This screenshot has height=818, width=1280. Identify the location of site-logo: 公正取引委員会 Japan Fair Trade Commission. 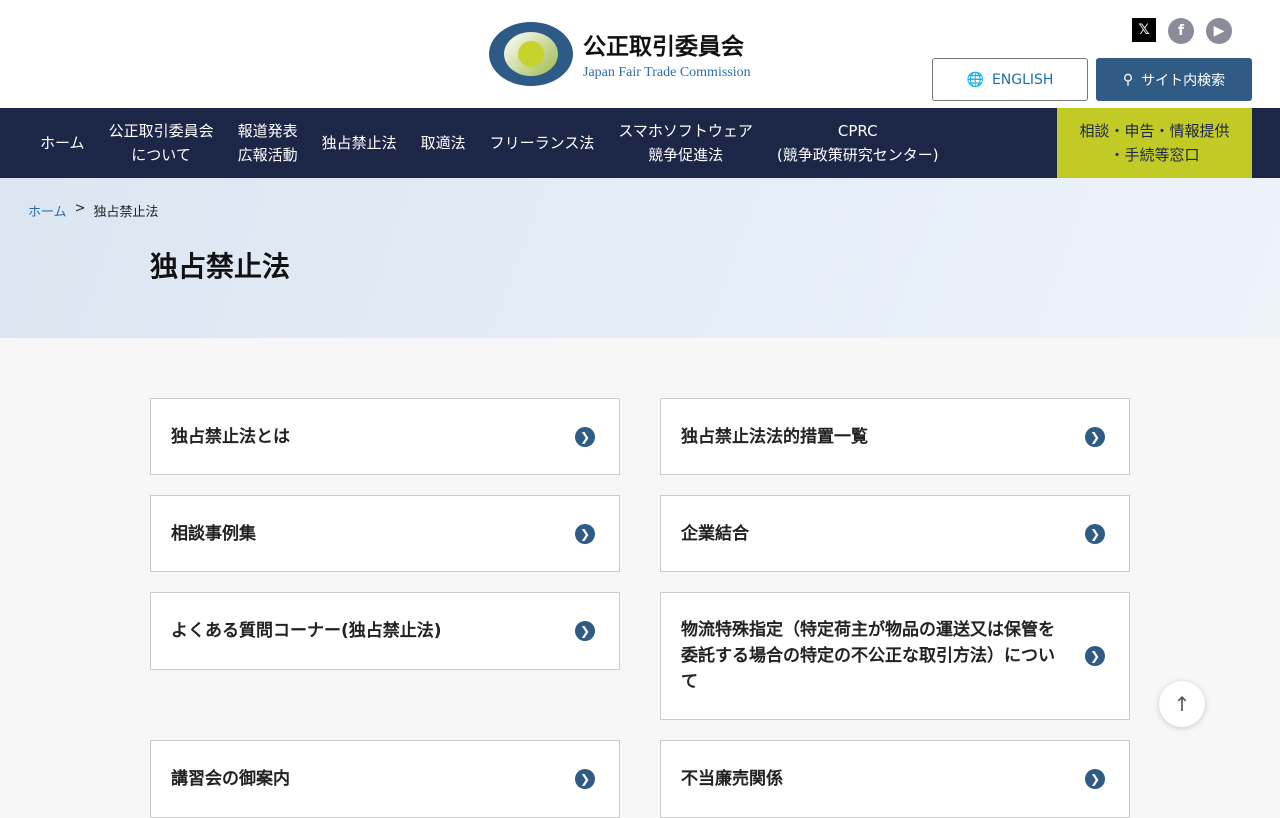
(620, 54).